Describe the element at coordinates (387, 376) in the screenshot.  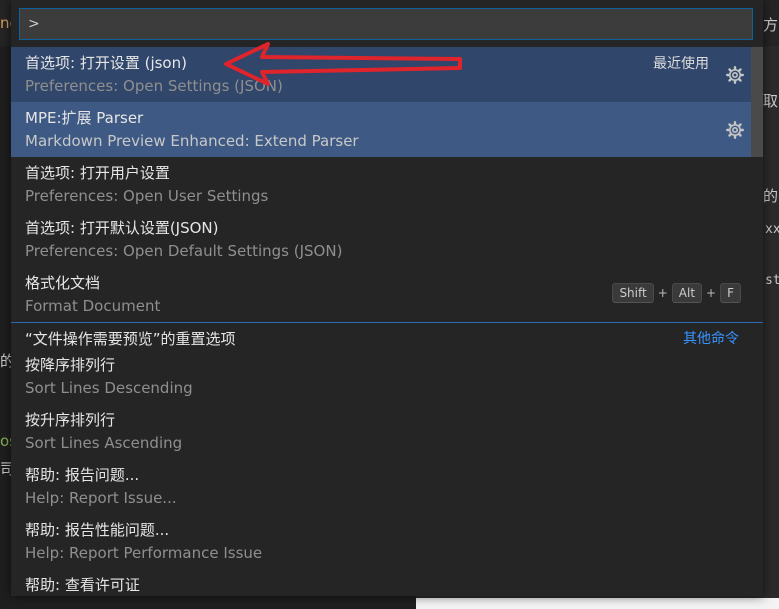
I see `list-item-sort-lines-descending: 按降序排列行 Sort Lines Descending` at that location.